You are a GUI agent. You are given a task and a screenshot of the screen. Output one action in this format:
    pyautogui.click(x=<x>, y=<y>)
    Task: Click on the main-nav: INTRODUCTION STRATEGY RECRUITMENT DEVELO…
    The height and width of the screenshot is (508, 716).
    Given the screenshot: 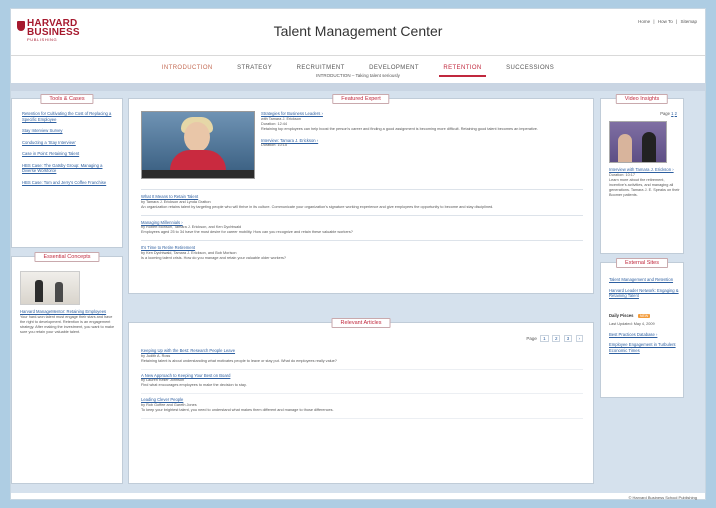 What is the action you would take?
    pyautogui.click(x=358, y=66)
    